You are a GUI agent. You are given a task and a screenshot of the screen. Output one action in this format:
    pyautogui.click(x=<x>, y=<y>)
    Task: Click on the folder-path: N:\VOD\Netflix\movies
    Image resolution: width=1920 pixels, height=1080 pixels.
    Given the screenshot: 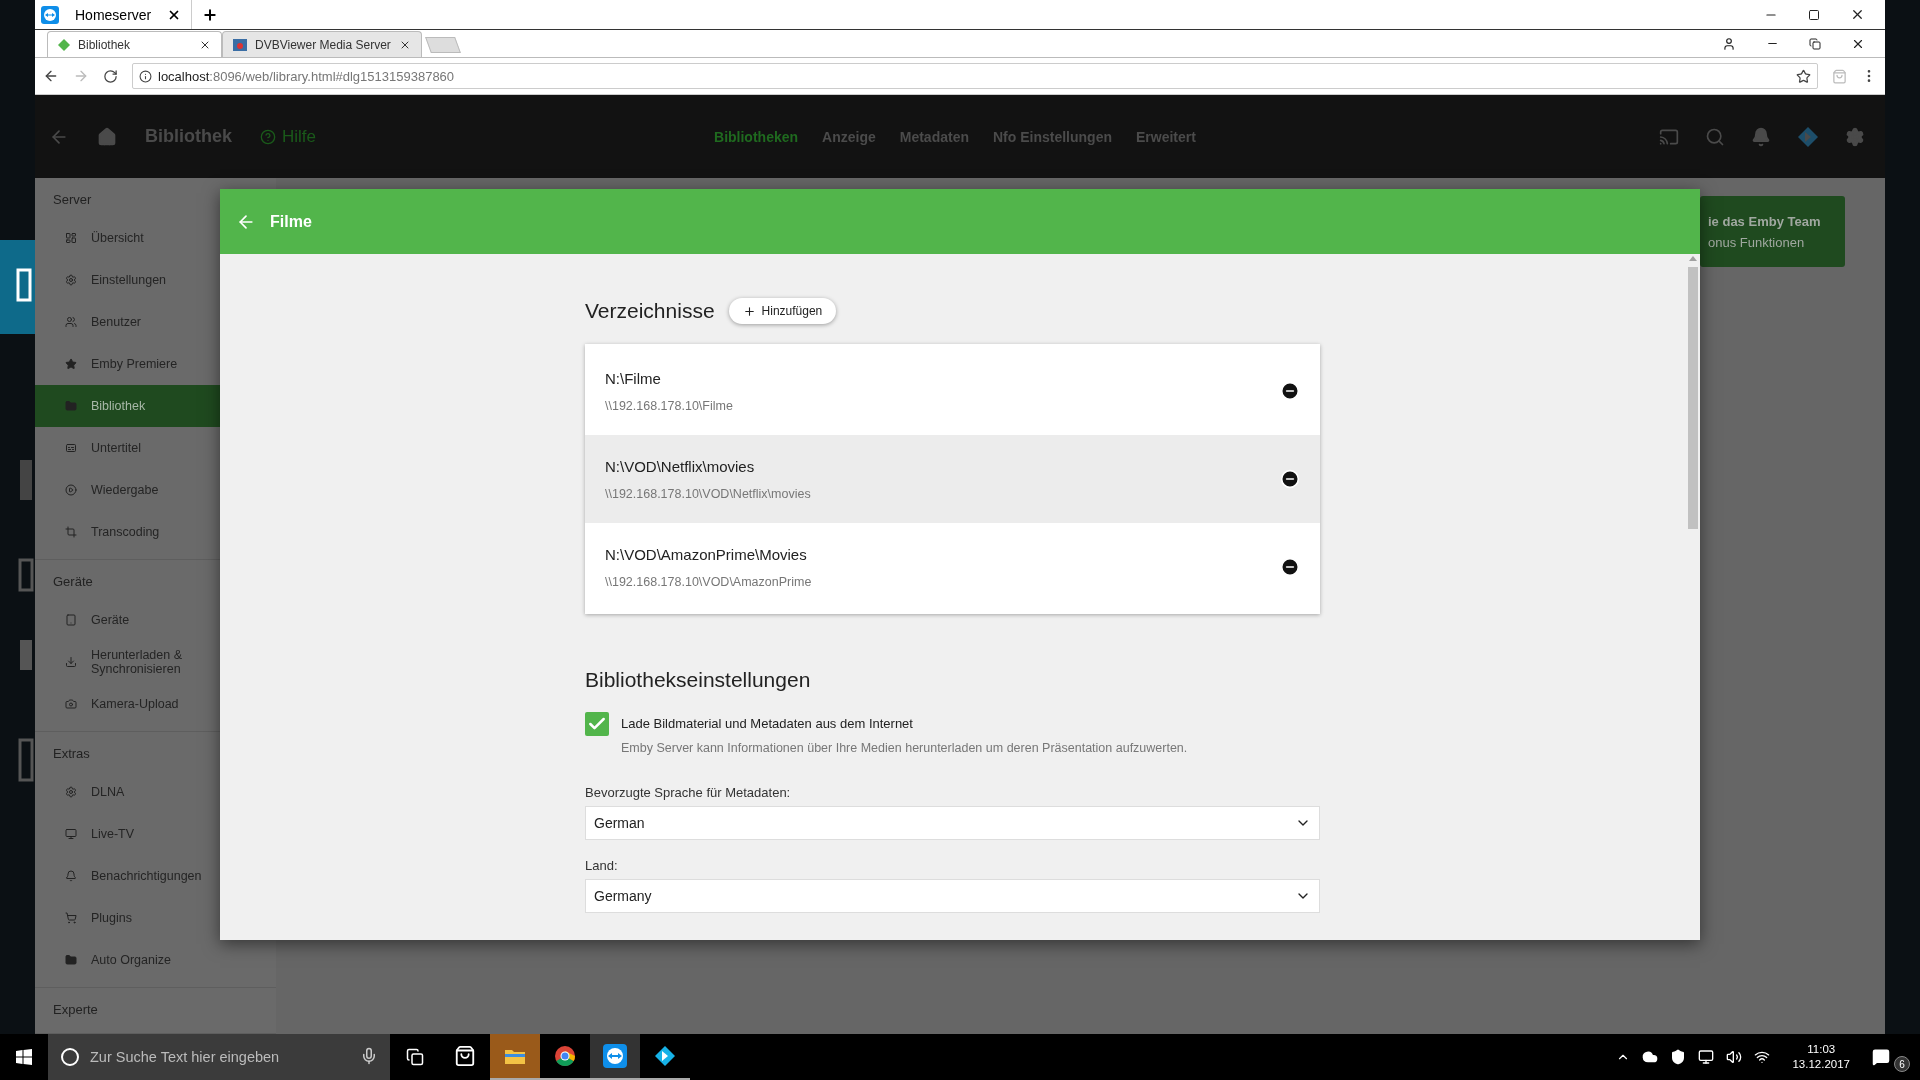 What is the action you would take?
    pyautogui.click(x=680, y=466)
    